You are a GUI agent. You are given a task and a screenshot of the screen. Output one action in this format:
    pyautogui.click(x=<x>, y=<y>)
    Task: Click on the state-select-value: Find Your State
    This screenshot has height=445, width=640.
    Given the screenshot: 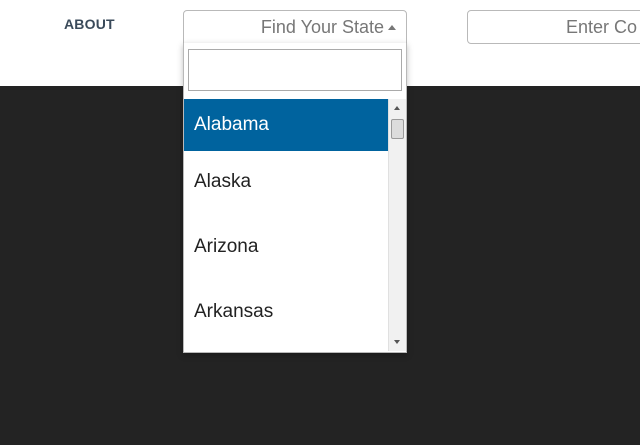 What is the action you would take?
    pyautogui.click(x=322, y=26)
    